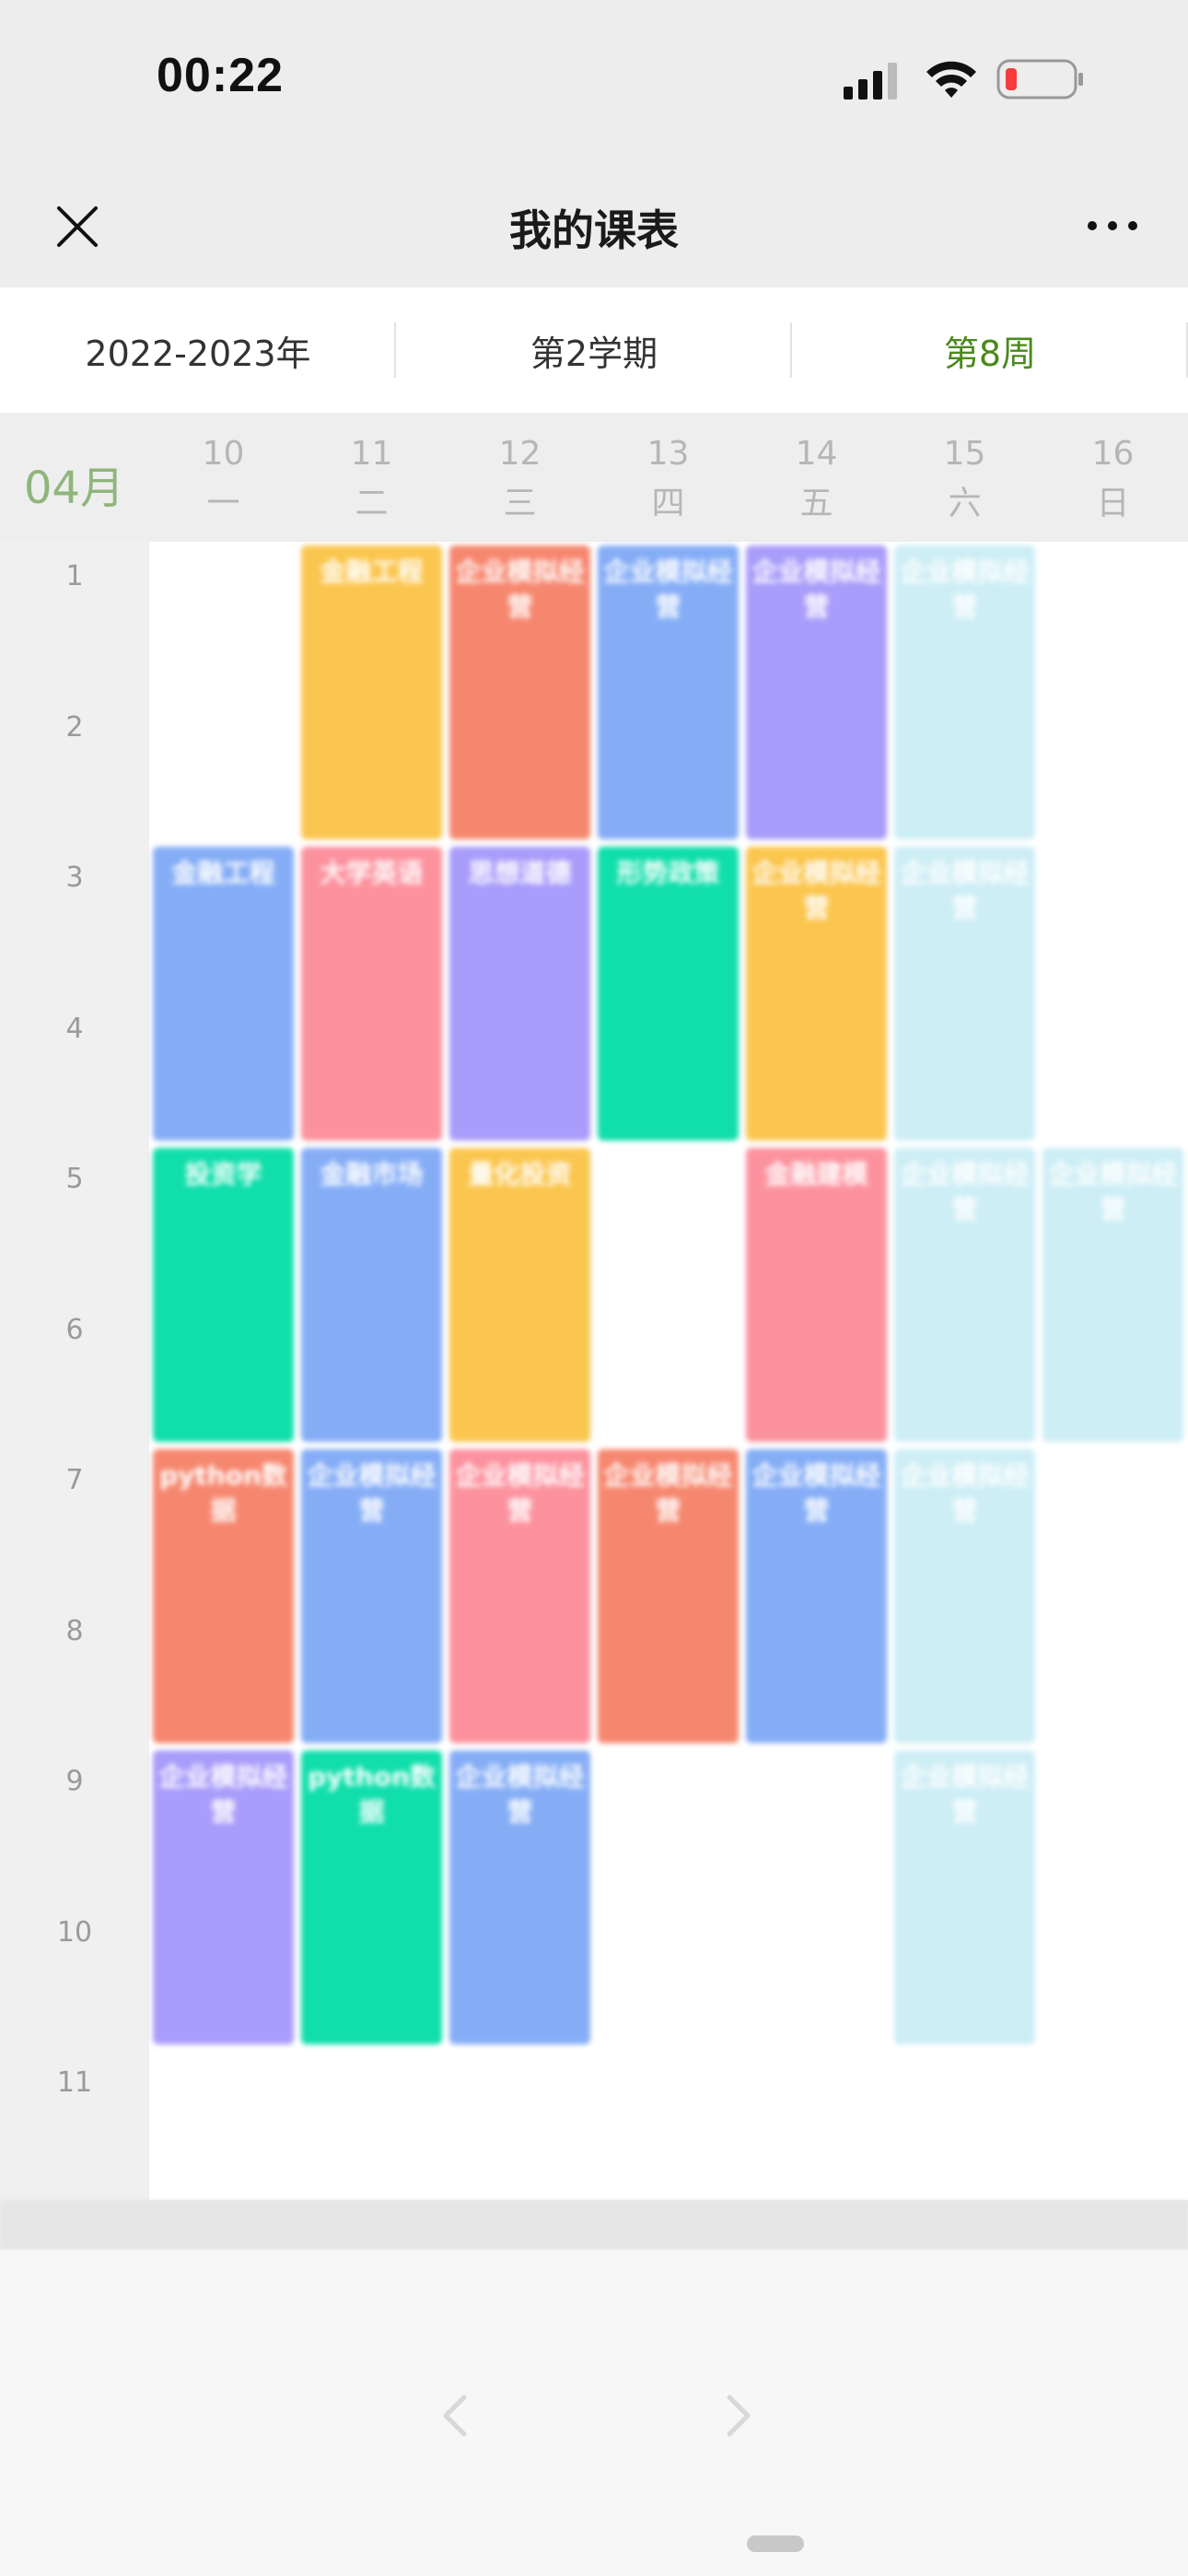 The image size is (1188, 2576). Describe the element at coordinates (223, 504) in the screenshot. I see `weekday-label: 一` at that location.